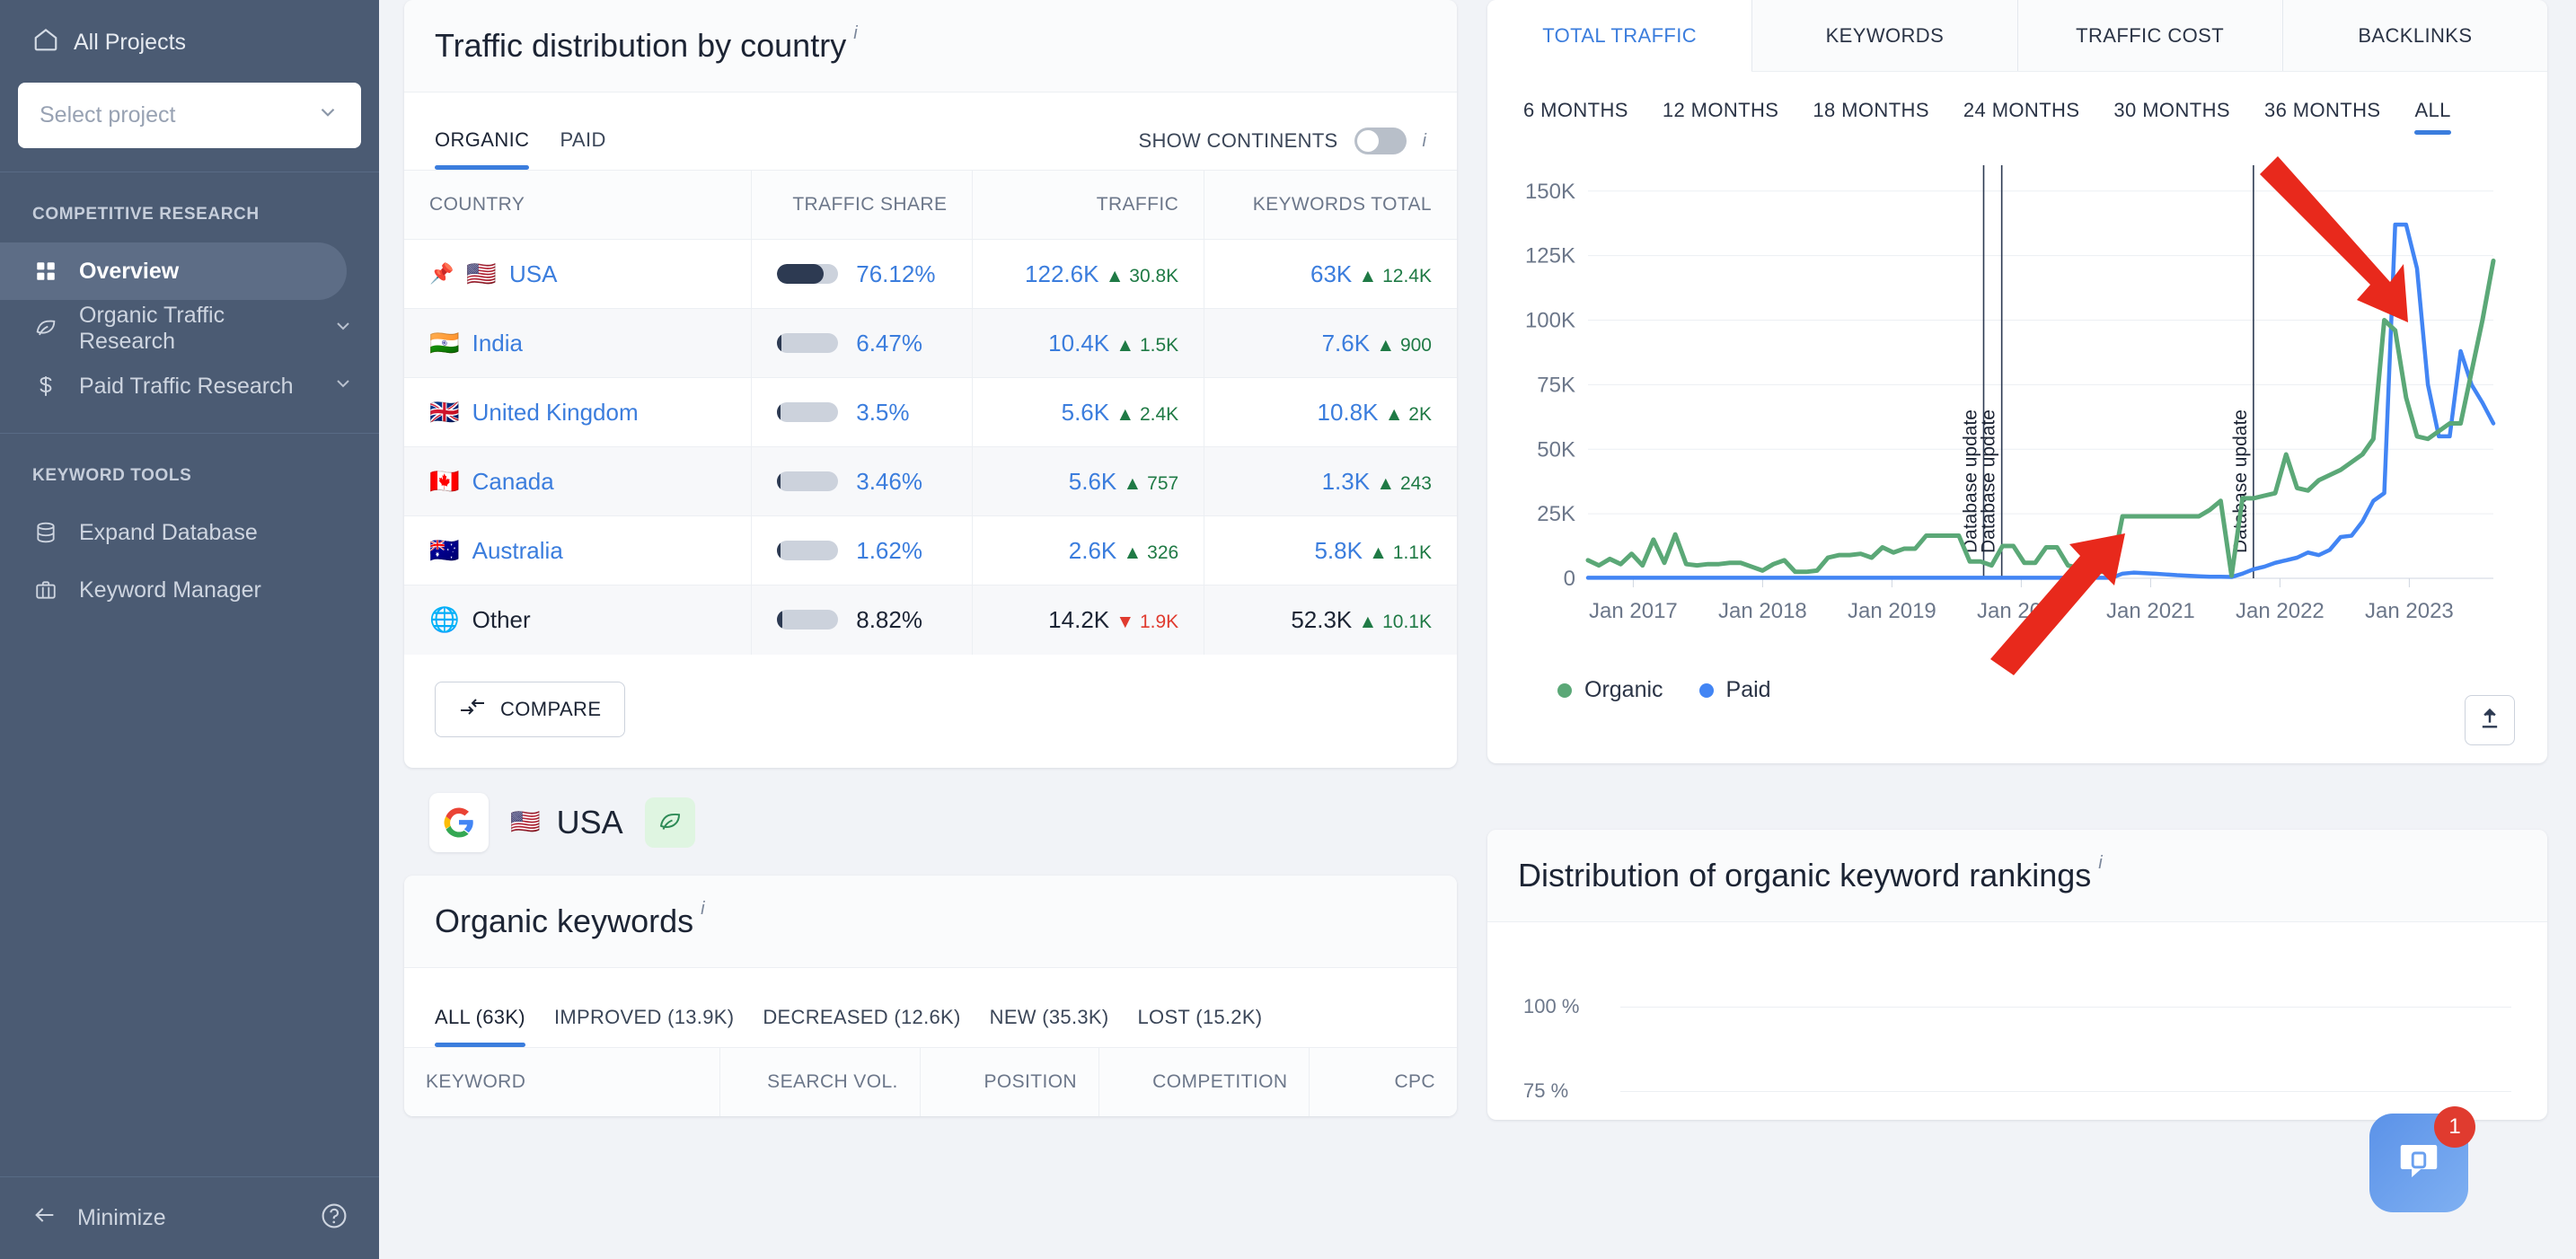 The image size is (2576, 1259). Describe the element at coordinates (808, 620) in the screenshot. I see `share-bar` at that location.